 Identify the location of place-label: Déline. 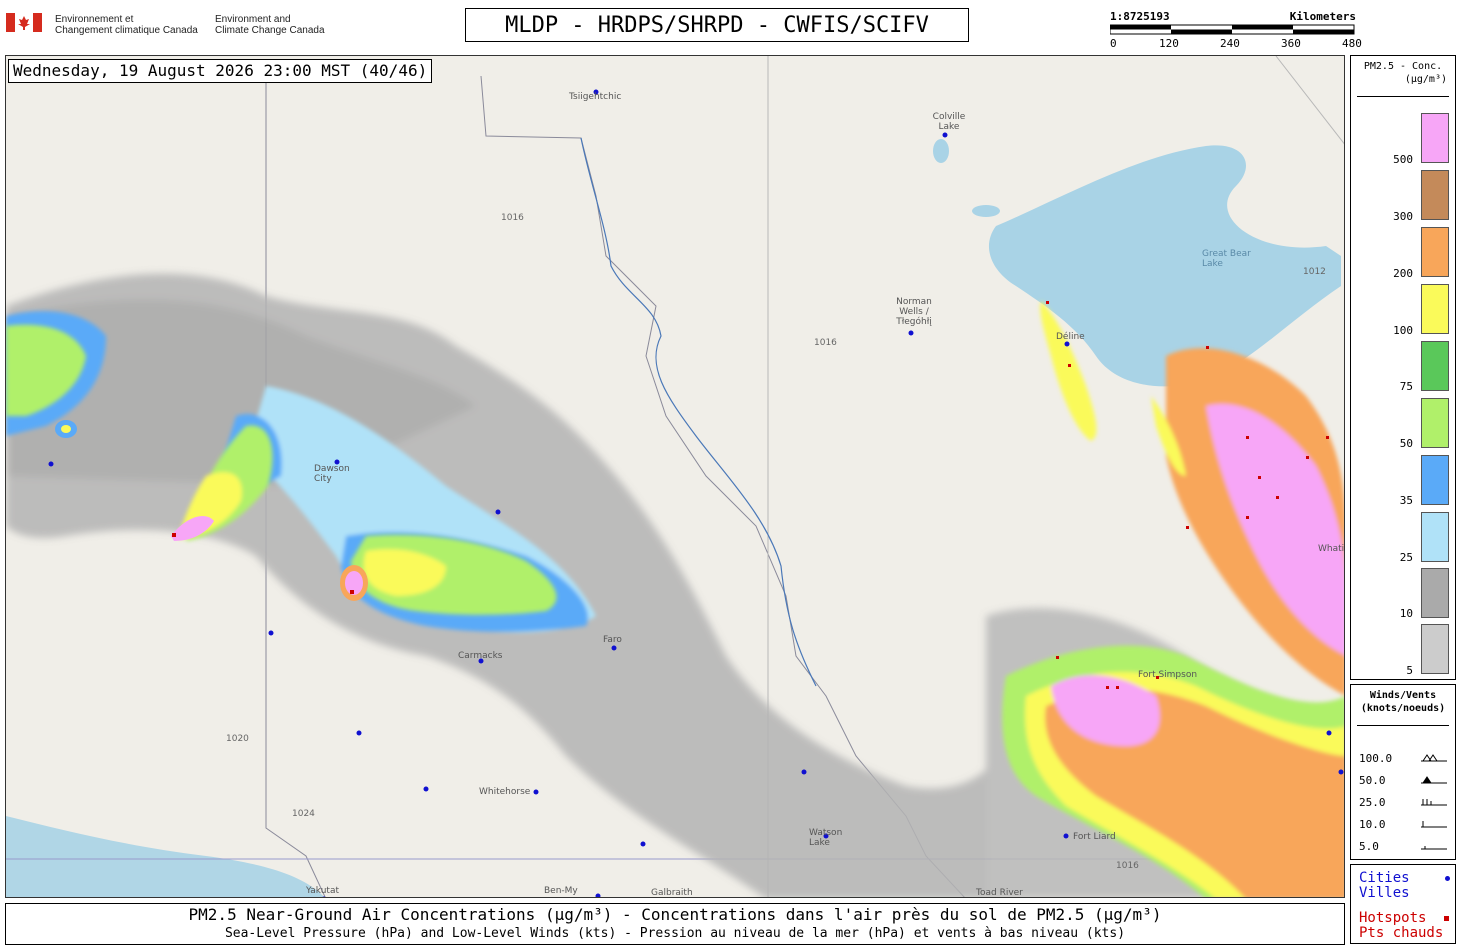
(1070, 337).